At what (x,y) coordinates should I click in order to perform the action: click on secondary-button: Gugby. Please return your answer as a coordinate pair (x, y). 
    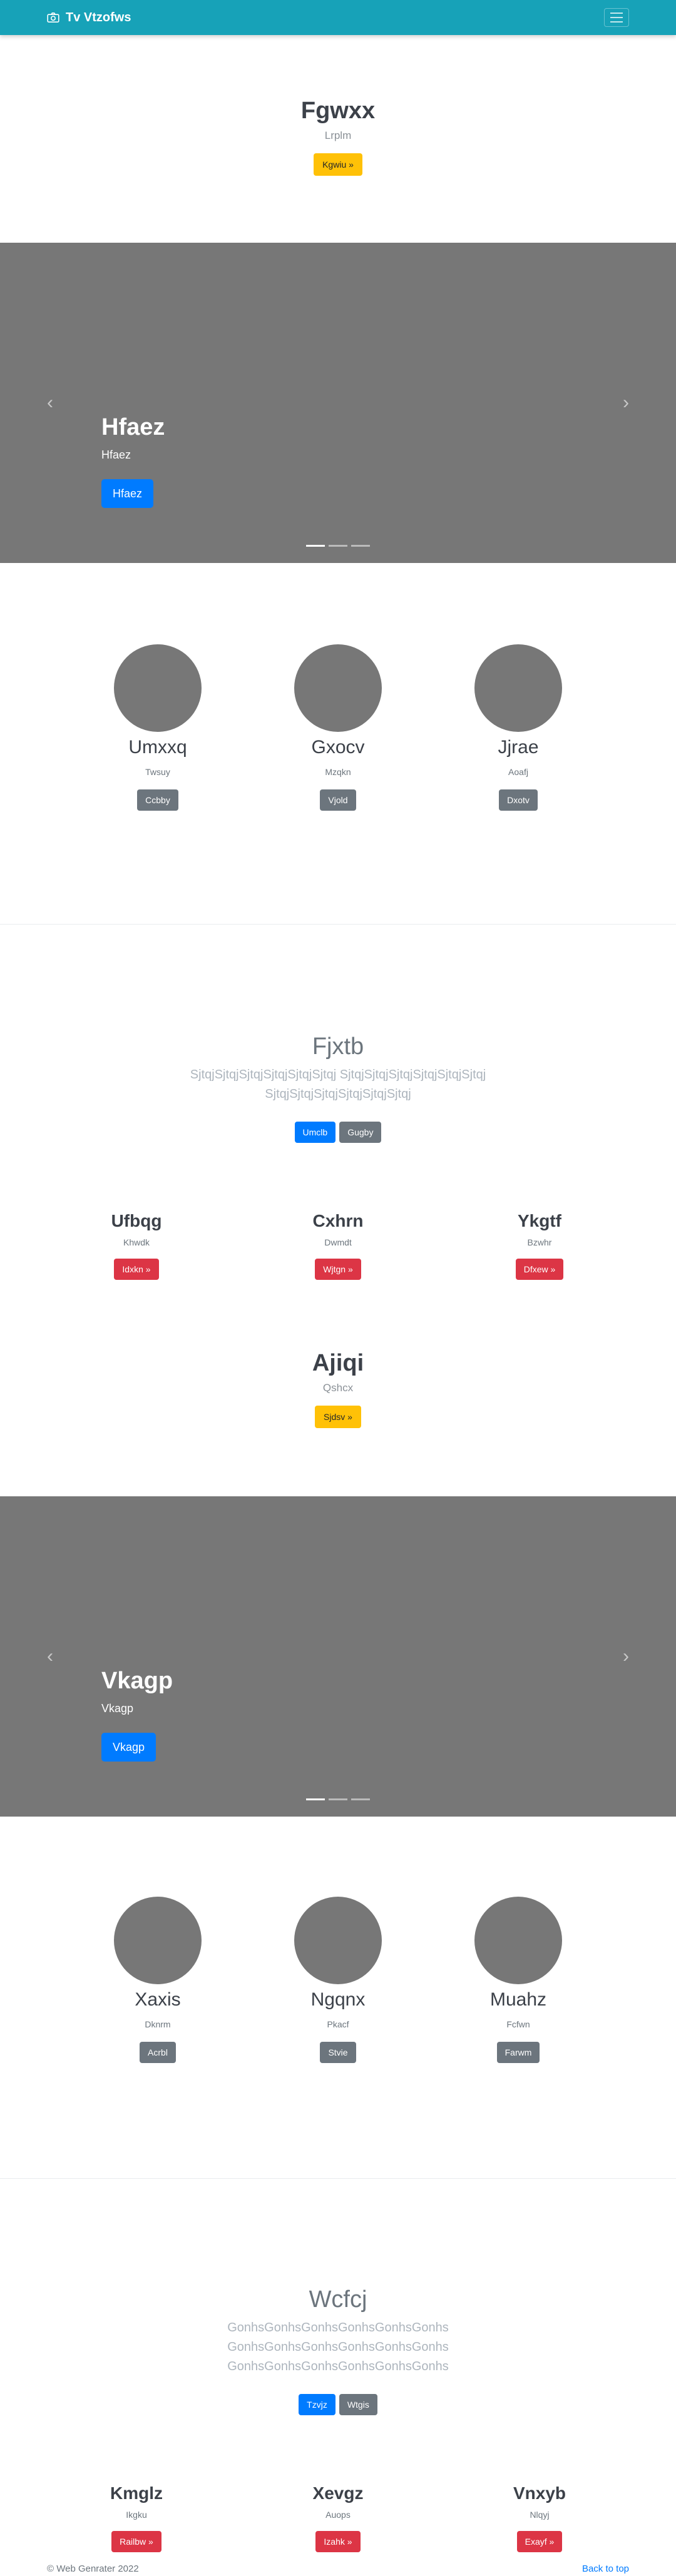
    Looking at the image, I should click on (360, 1132).